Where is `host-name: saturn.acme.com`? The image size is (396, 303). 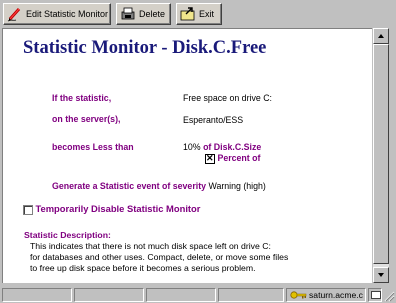 host-name: saturn.acme.com is located at coordinates (336, 295).